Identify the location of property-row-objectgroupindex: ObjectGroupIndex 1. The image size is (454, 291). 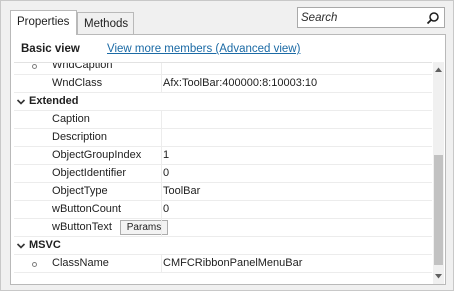
(223, 156).